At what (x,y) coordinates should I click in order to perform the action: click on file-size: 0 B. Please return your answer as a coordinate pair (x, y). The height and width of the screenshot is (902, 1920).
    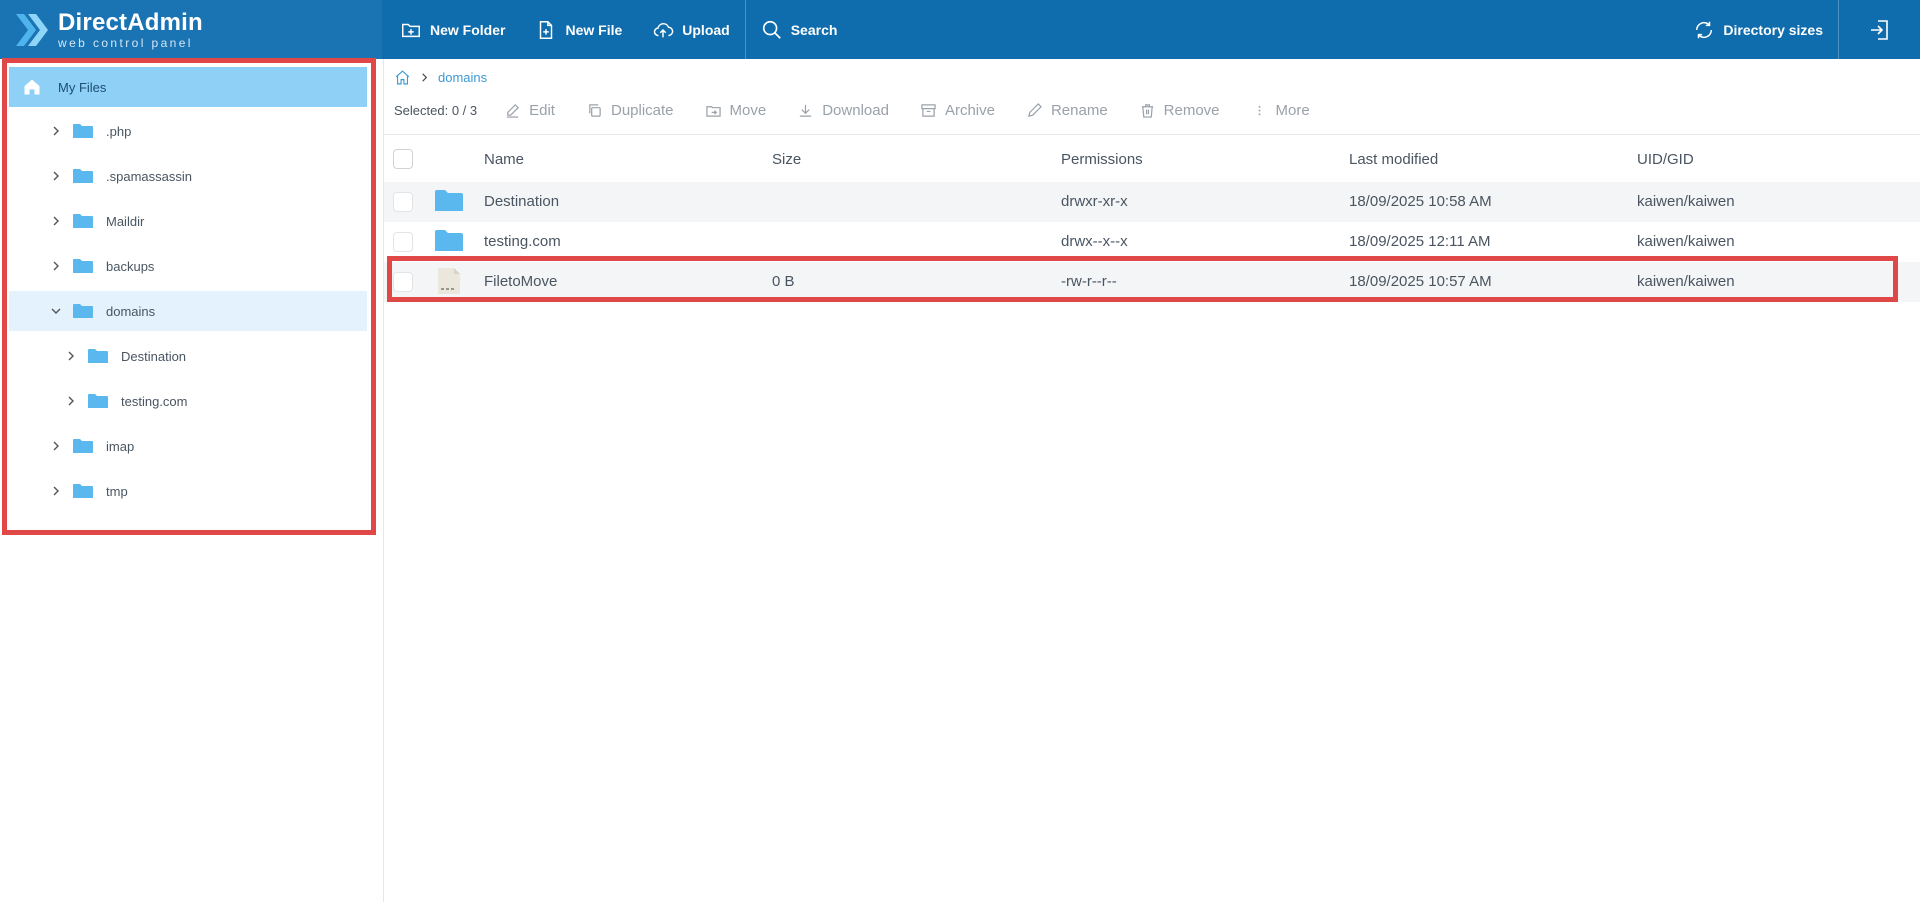
    Looking at the image, I should click on (783, 281).